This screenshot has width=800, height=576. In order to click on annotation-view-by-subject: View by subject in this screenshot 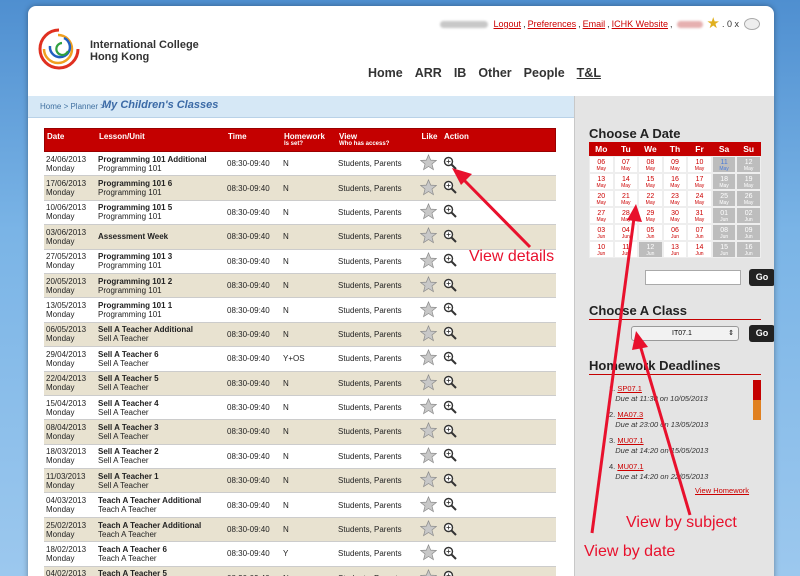, I will do `click(681, 522)`.